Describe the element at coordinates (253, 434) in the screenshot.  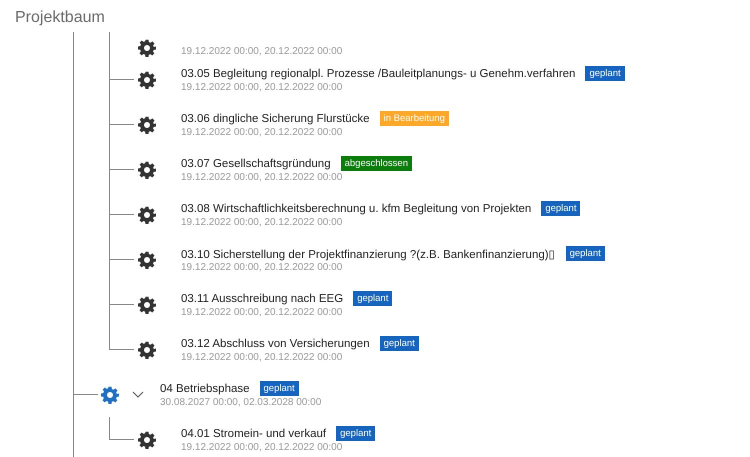
I see `node-title: 04.01 Stromein- und verkauf` at that location.